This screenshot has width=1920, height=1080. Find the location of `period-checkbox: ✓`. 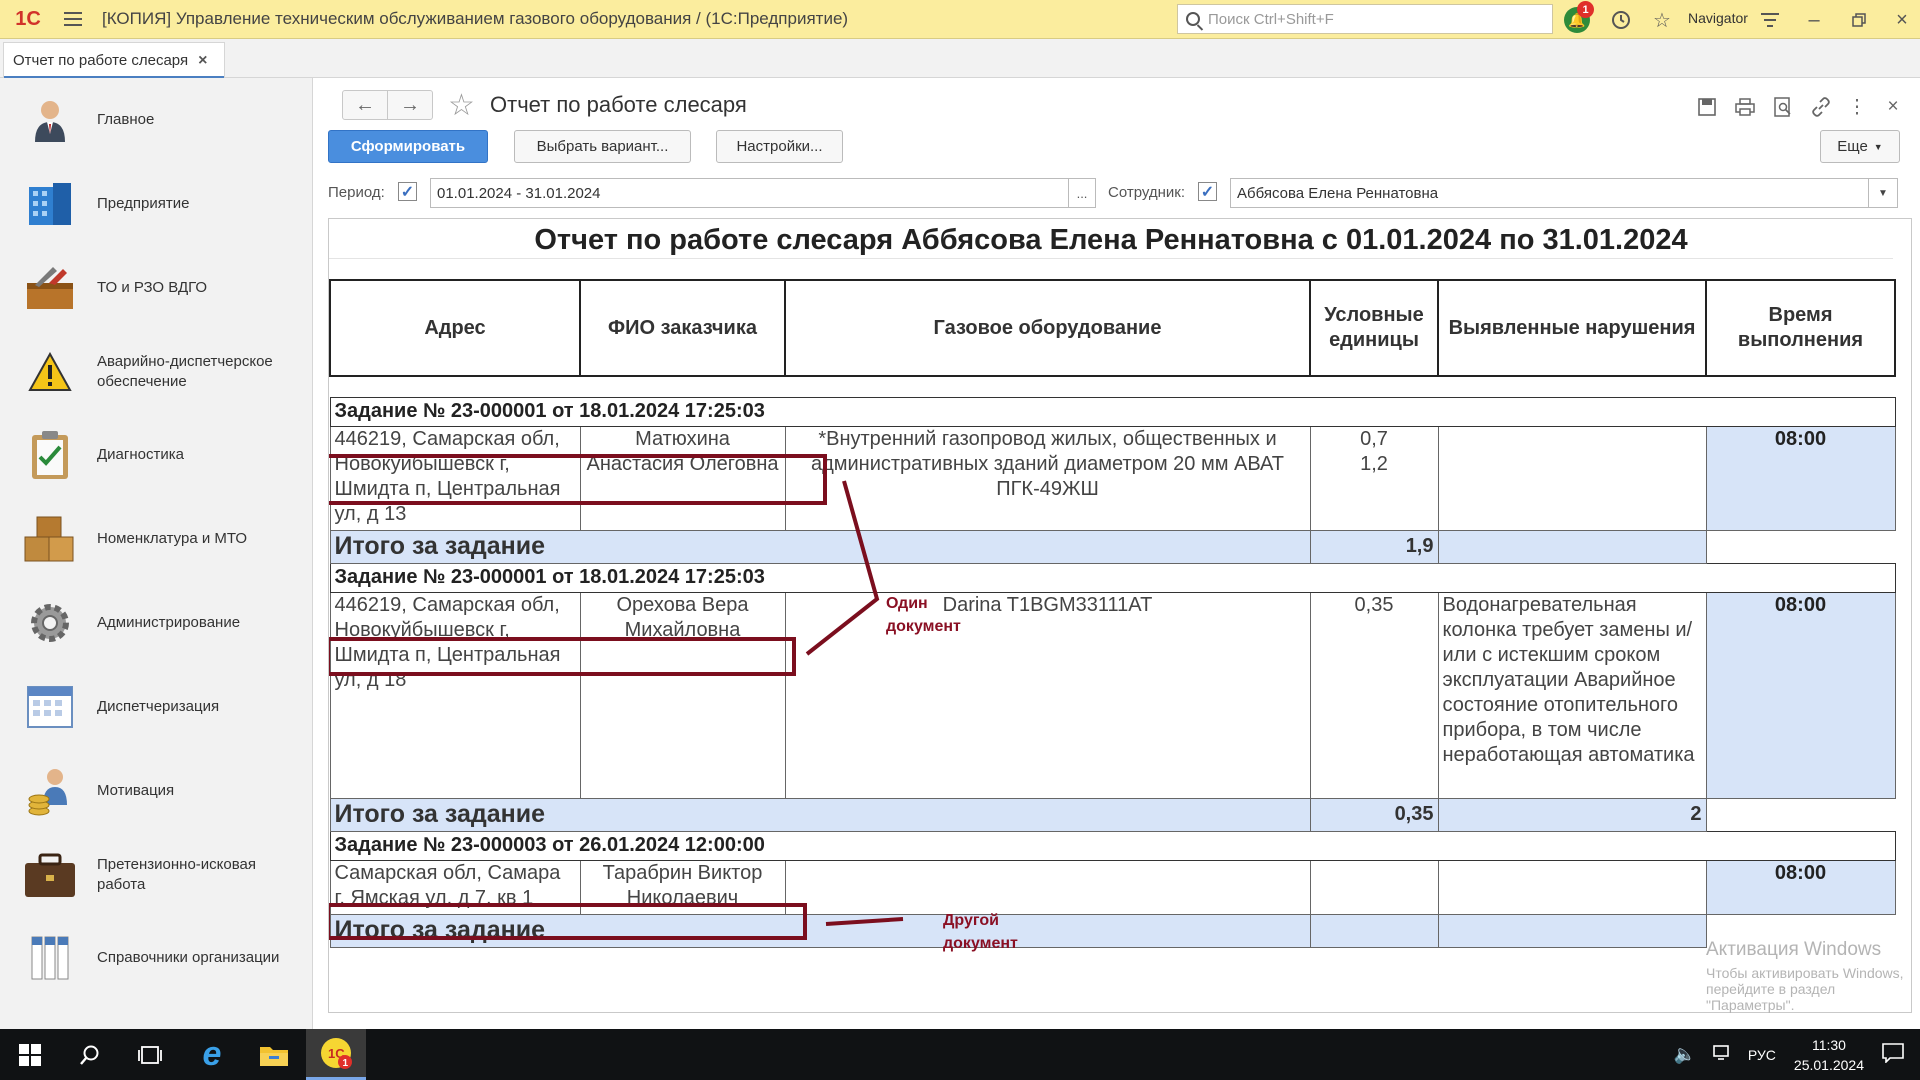

period-checkbox: ✓ is located at coordinates (407, 191).